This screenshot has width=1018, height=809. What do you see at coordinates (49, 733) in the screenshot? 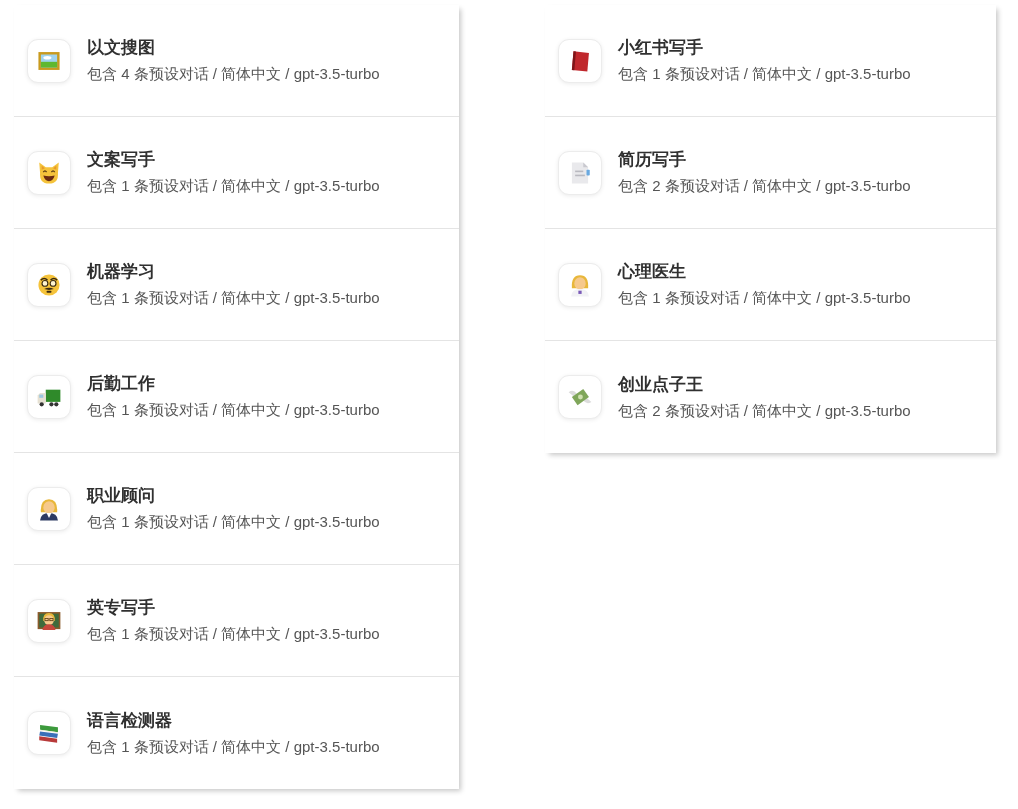
I see `books-icon` at bounding box center [49, 733].